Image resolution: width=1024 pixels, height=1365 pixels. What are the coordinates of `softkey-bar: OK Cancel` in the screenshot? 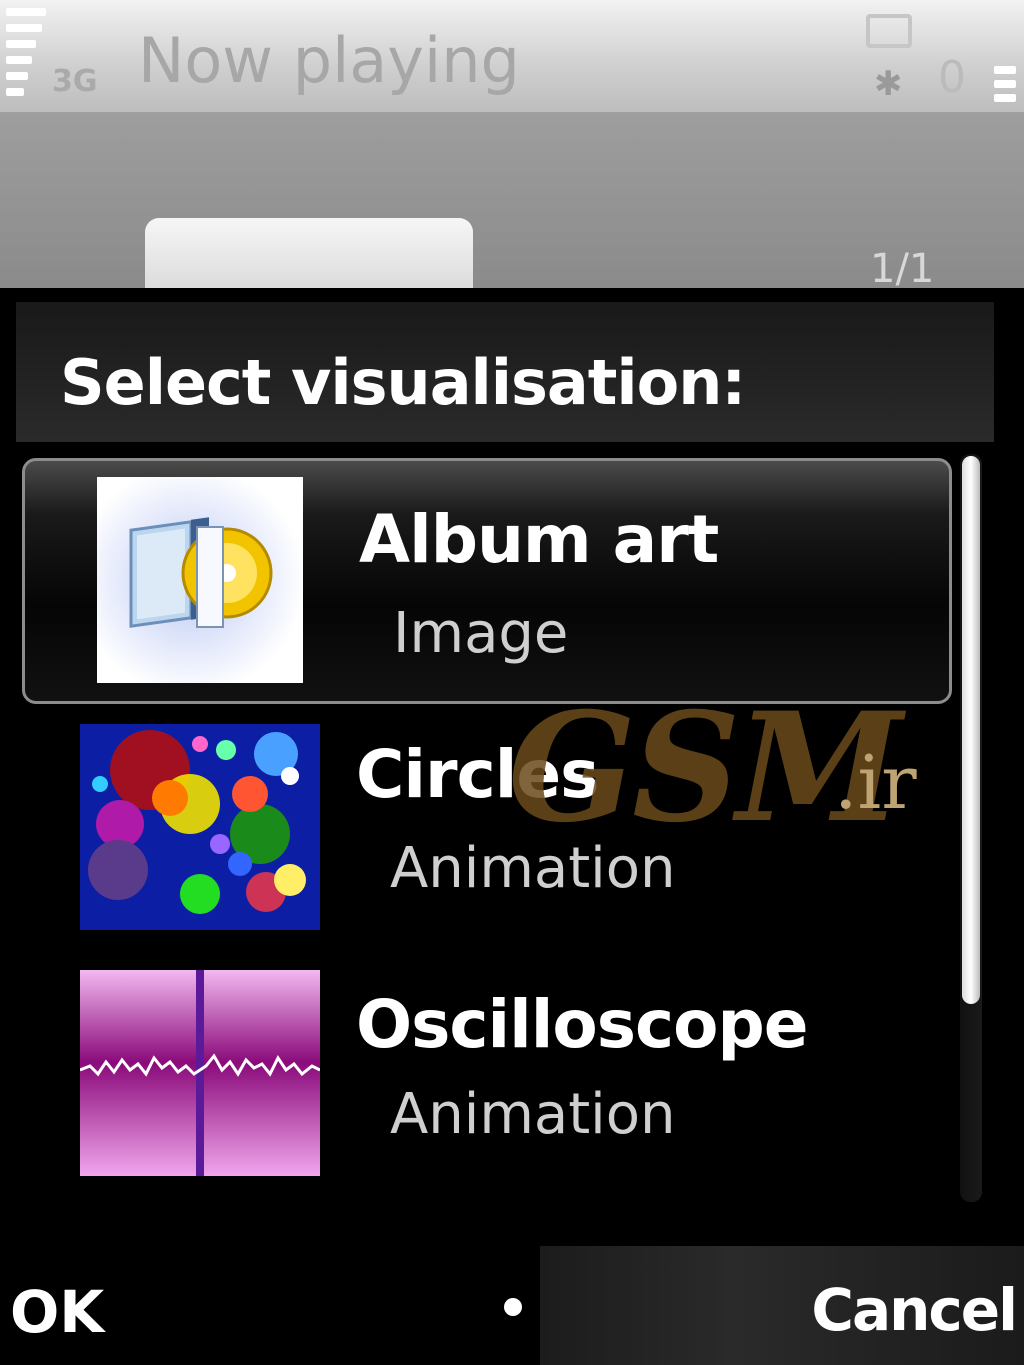 It's located at (512, 1305).